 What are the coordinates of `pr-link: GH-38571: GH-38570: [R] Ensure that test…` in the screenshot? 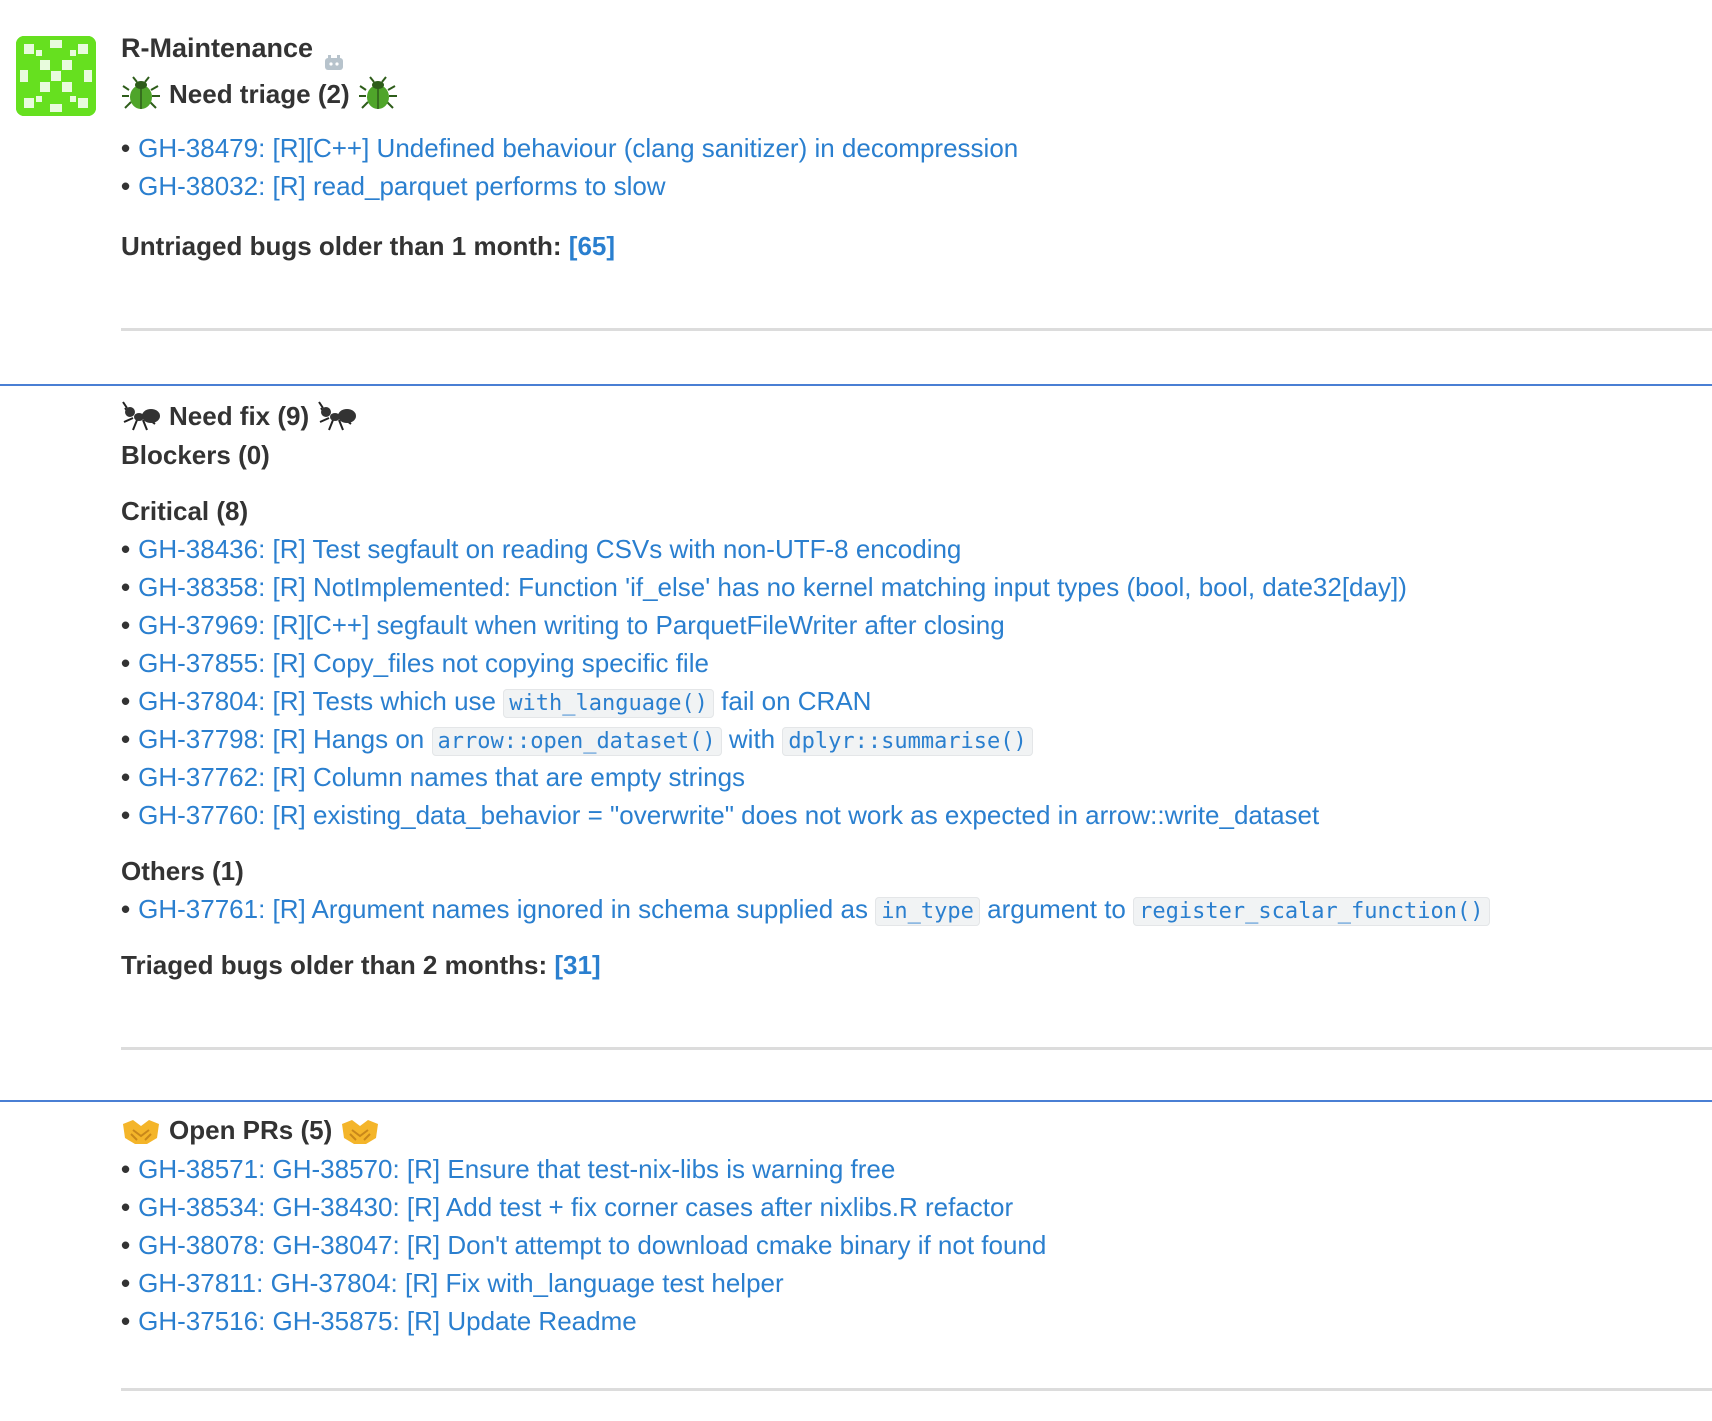 It's located at (516, 1169).